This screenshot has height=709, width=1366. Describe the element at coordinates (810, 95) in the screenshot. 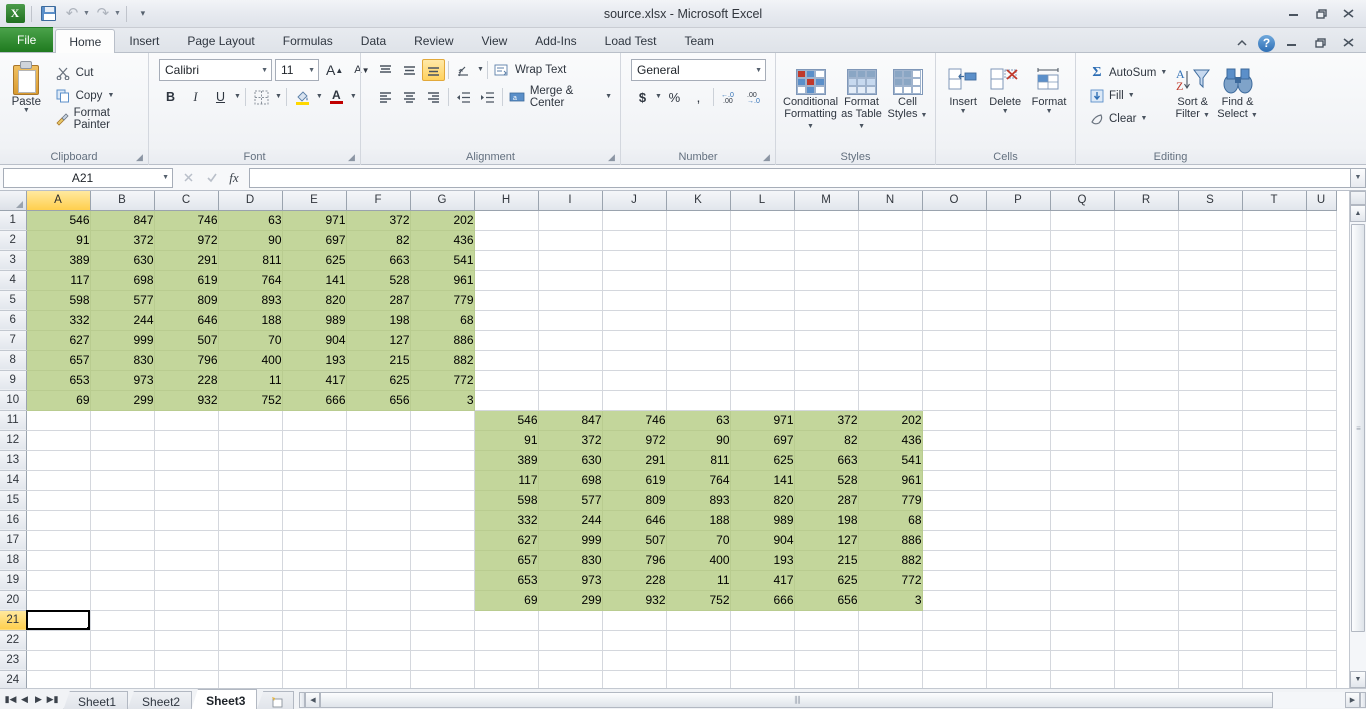

I see `conditional-formatting-button: Conditional Formatting ▼` at that location.